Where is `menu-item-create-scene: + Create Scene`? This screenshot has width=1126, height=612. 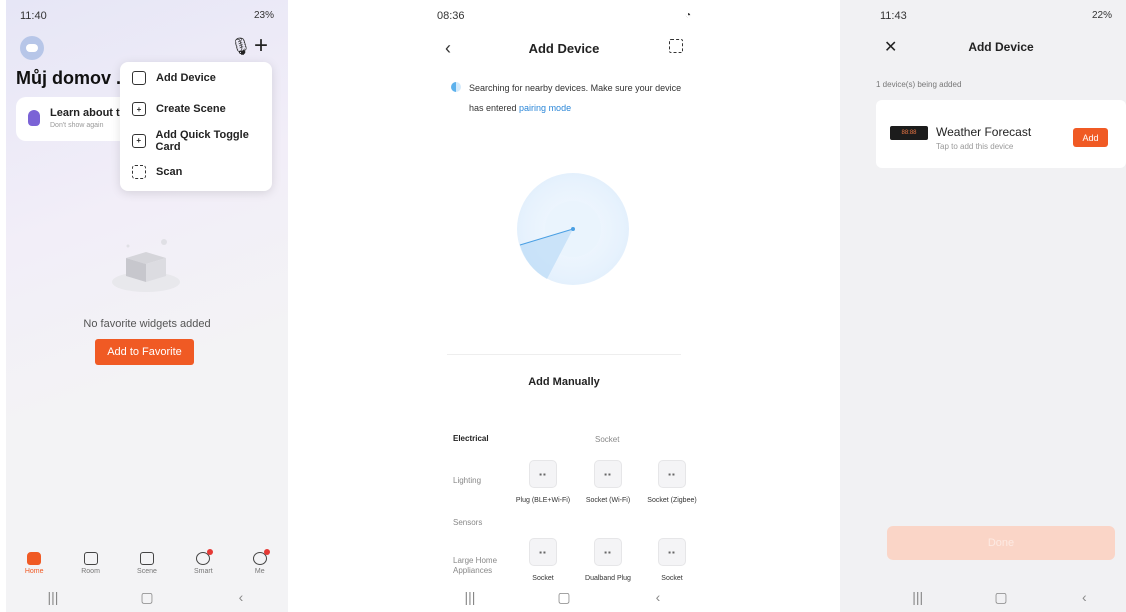 menu-item-create-scene: + Create Scene is located at coordinates (196, 110).